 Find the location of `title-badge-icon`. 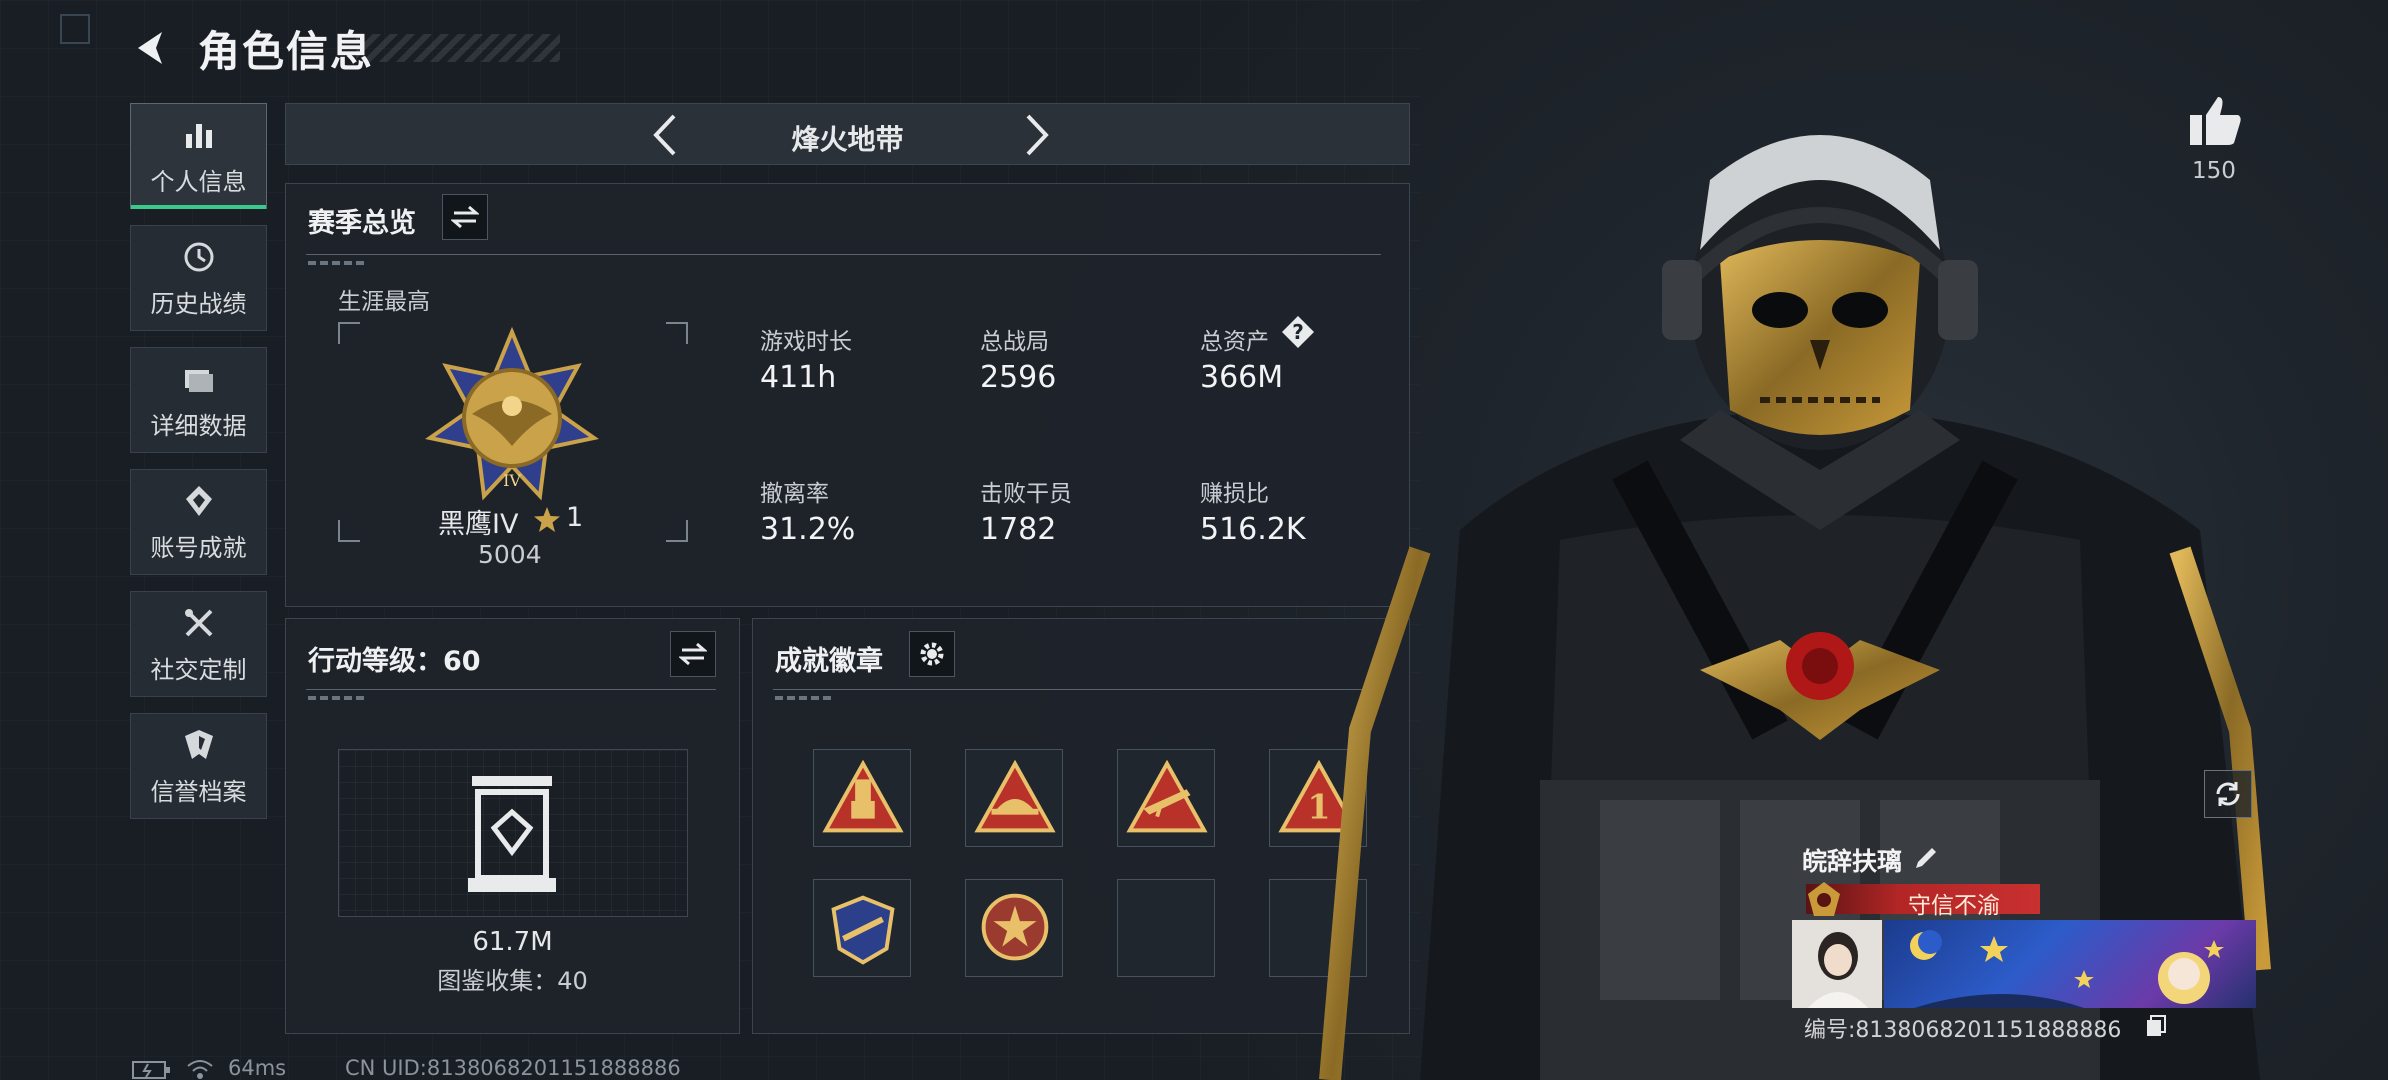

title-badge-icon is located at coordinates (1824, 899).